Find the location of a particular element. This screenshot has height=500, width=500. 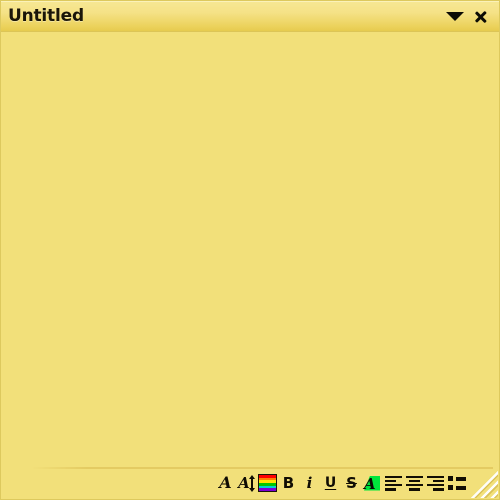

align-left-icon is located at coordinates (393, 483).